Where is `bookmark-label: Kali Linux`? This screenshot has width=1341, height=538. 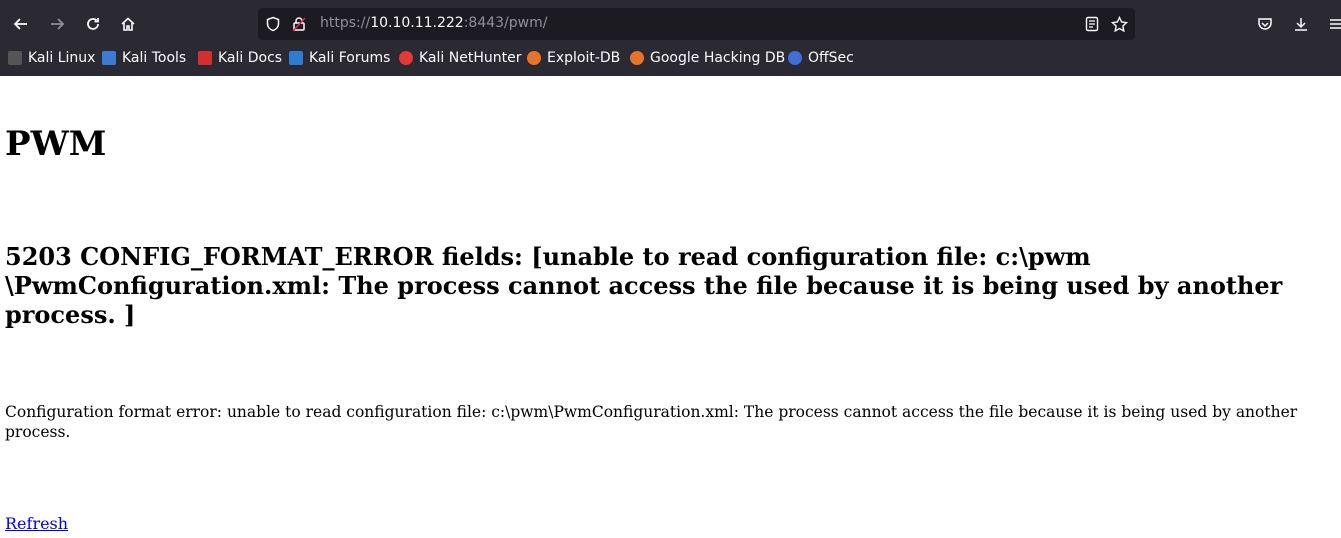 bookmark-label: Kali Linux is located at coordinates (62, 58).